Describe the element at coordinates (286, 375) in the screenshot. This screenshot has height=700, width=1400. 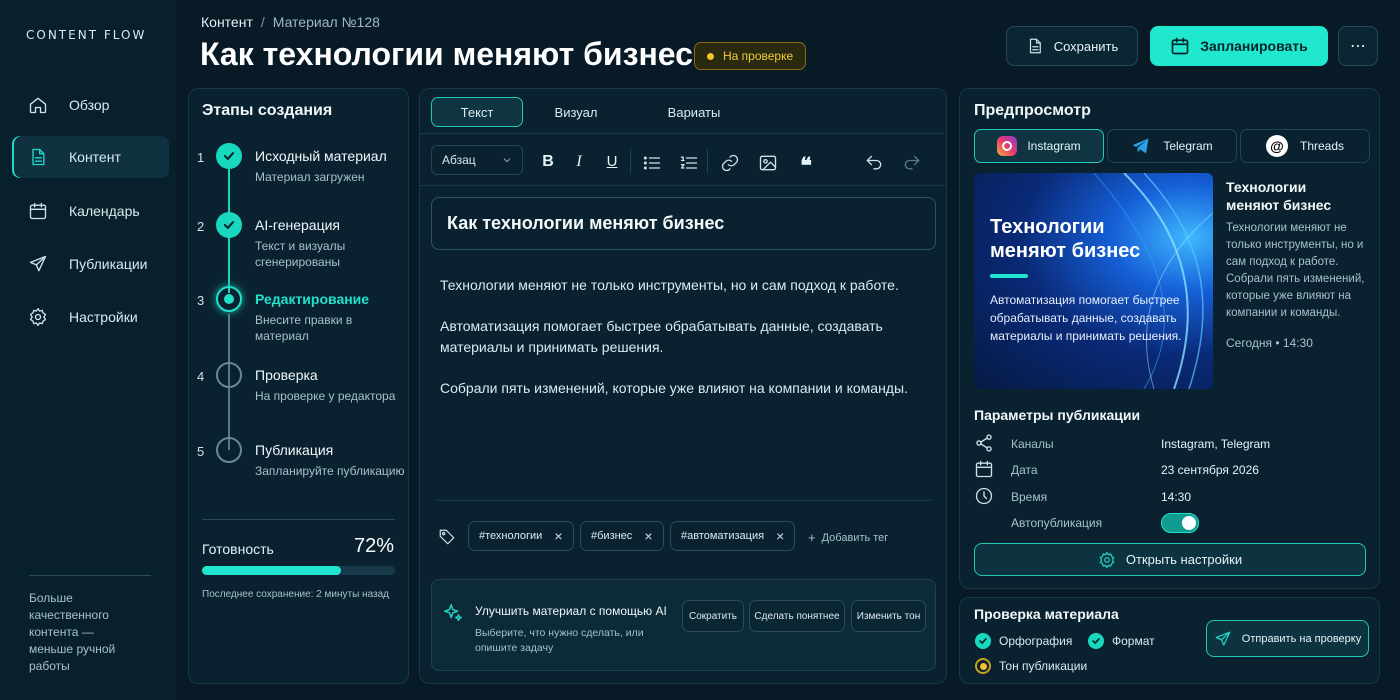
I see `stage-title: Проверка` at that location.